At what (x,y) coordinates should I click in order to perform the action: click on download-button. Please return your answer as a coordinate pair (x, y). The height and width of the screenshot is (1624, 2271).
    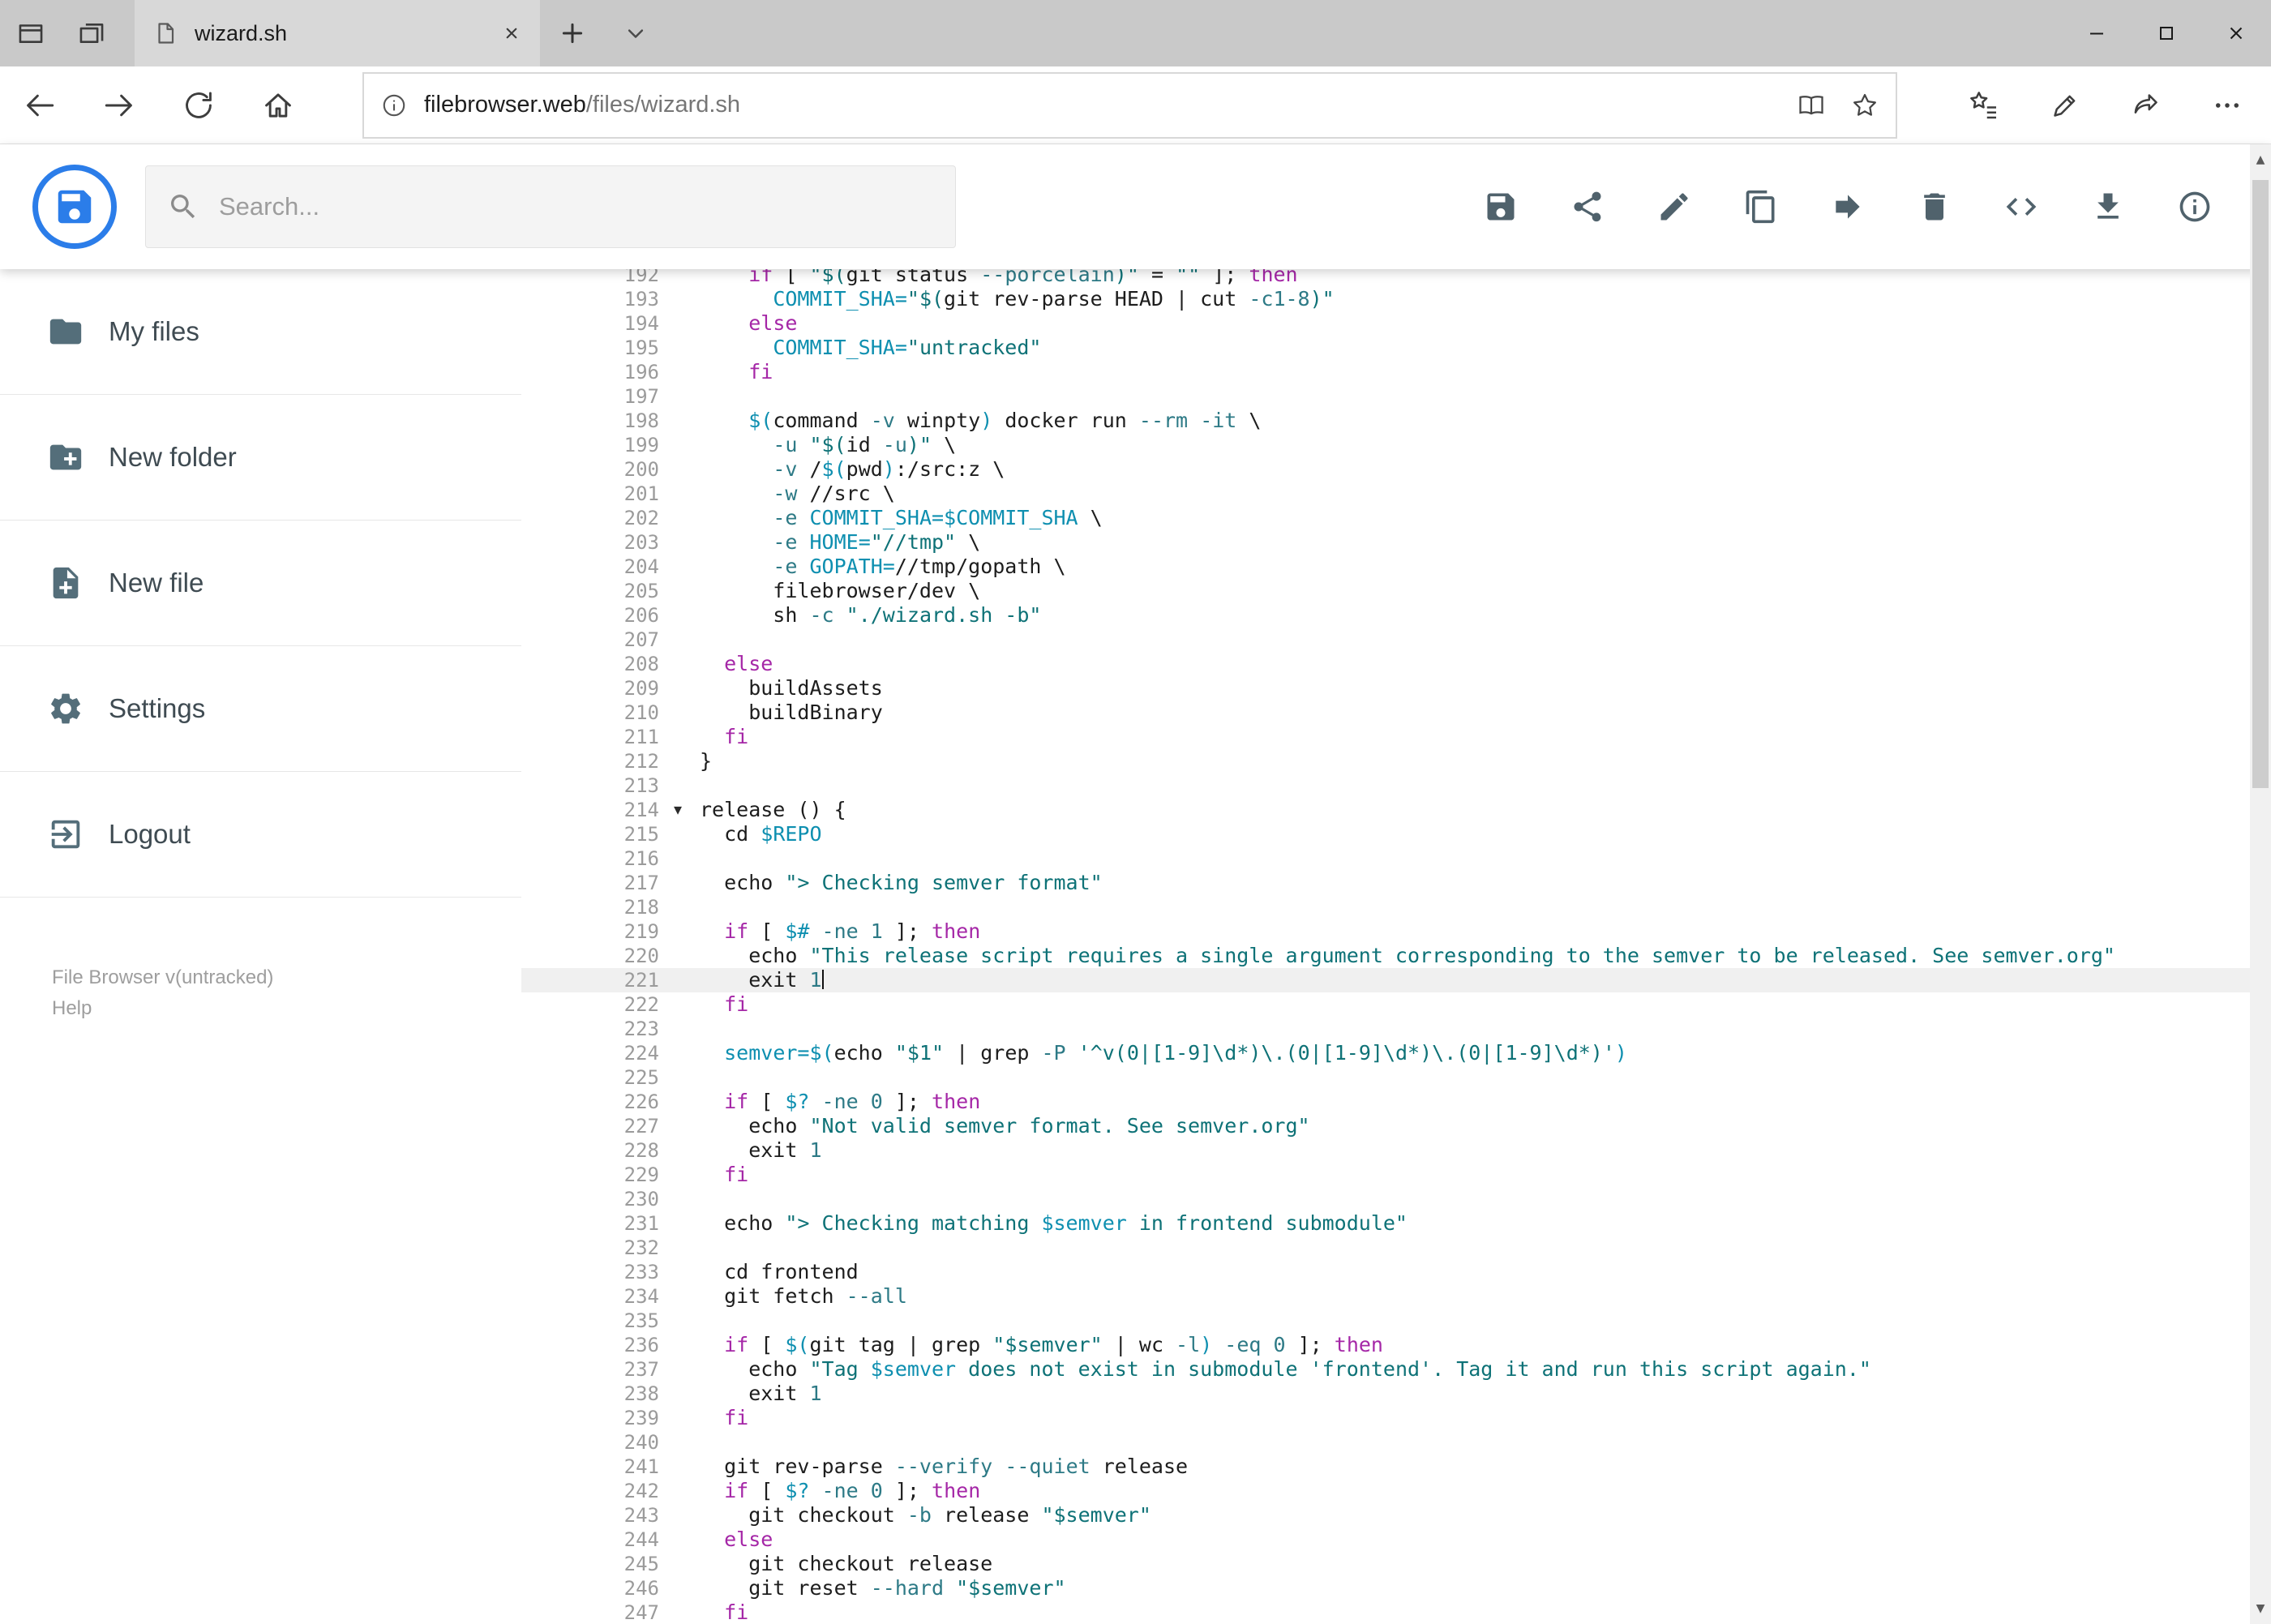
    Looking at the image, I should click on (2108, 207).